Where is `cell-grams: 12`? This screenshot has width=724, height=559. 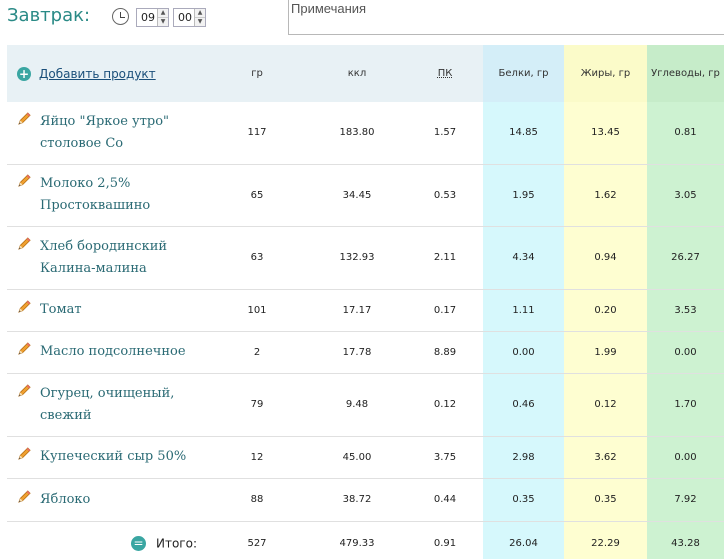
cell-grams: 12 is located at coordinates (257, 457).